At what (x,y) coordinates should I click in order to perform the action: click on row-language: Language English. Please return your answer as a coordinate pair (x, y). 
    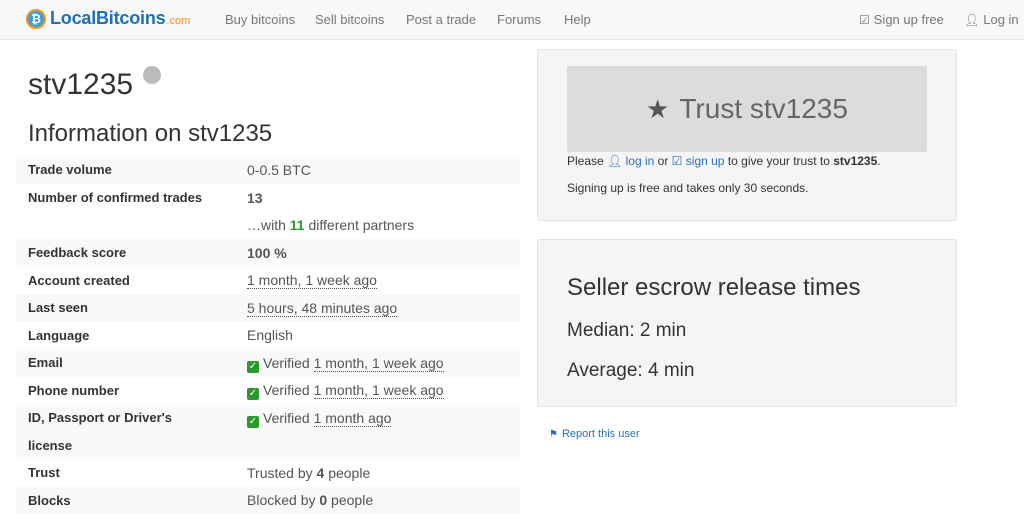
    Looking at the image, I should click on (268, 335).